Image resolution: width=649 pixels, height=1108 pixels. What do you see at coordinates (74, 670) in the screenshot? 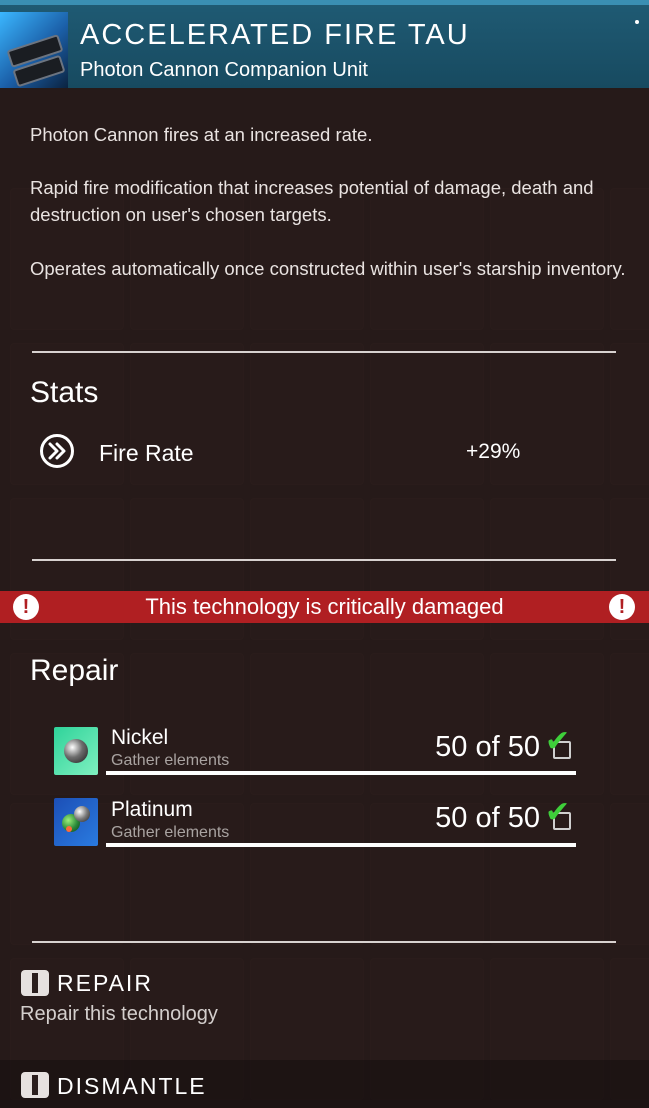
I see `repair-title: Repair` at bounding box center [74, 670].